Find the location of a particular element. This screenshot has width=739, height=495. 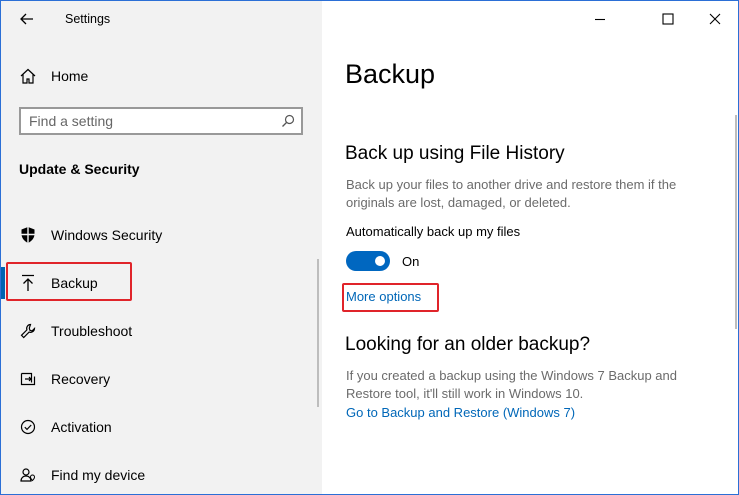

home-icon is located at coordinates (28, 76).